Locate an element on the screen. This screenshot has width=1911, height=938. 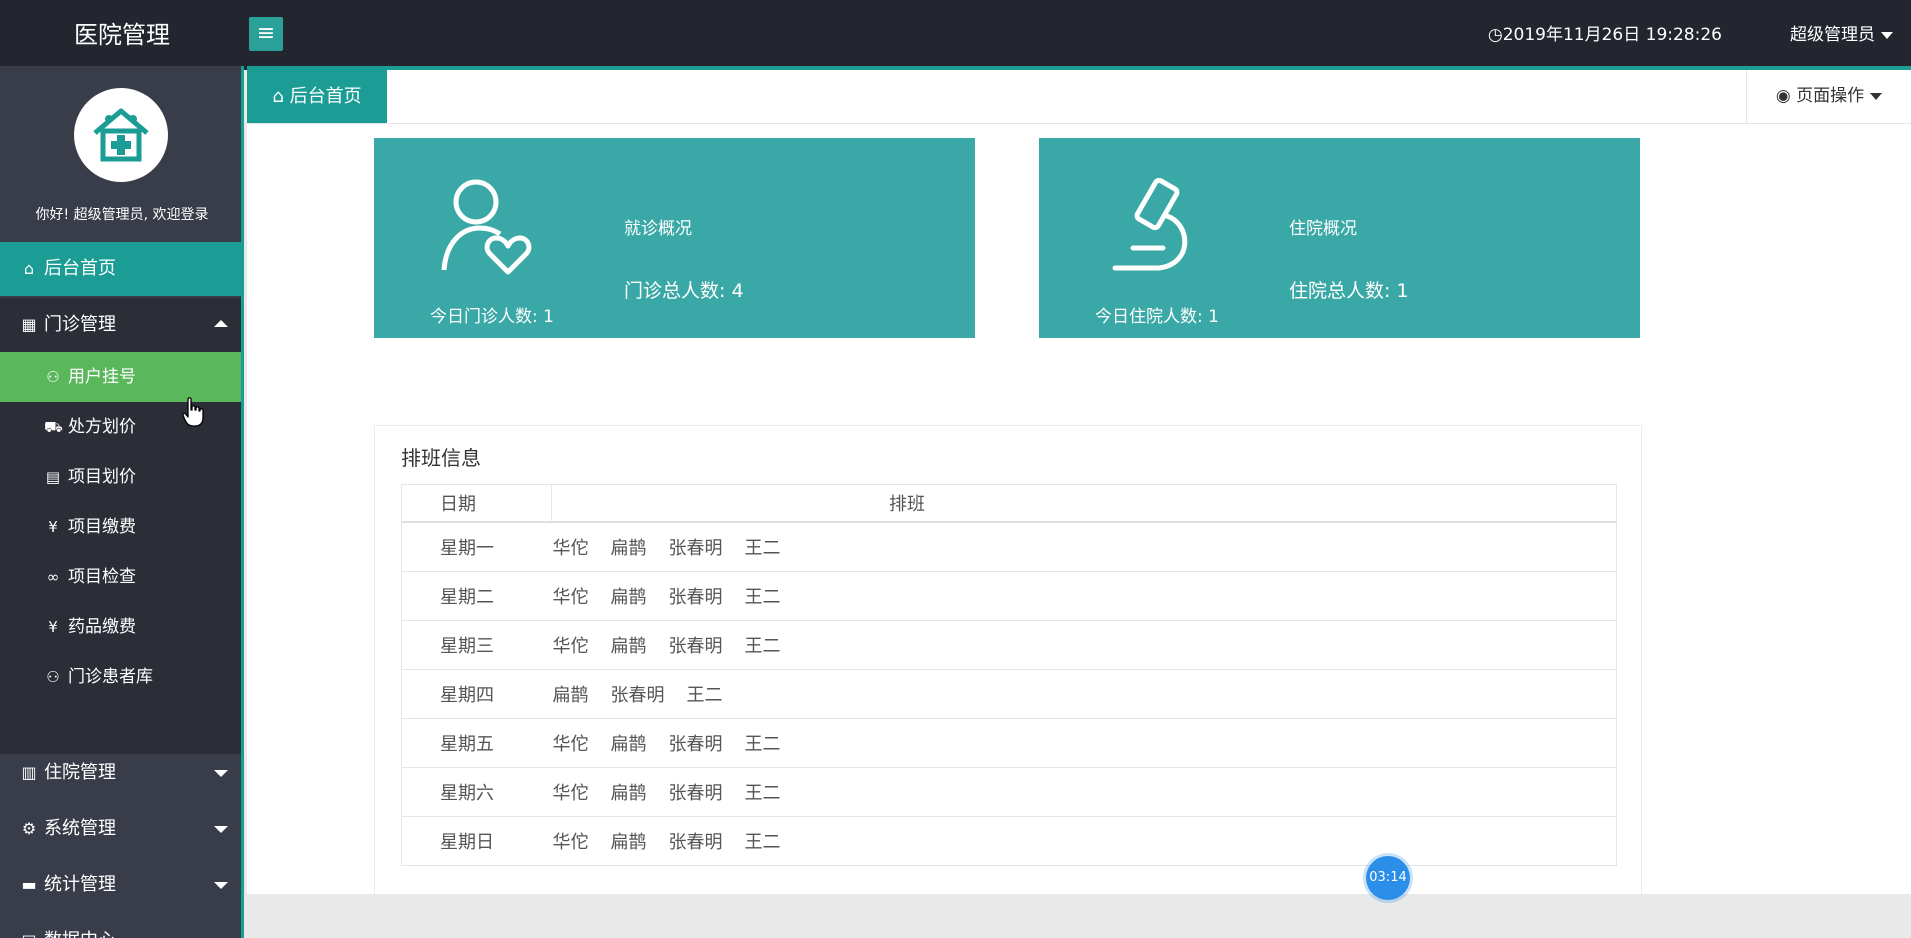
building-icon: ▥ is located at coordinates (29, 772).